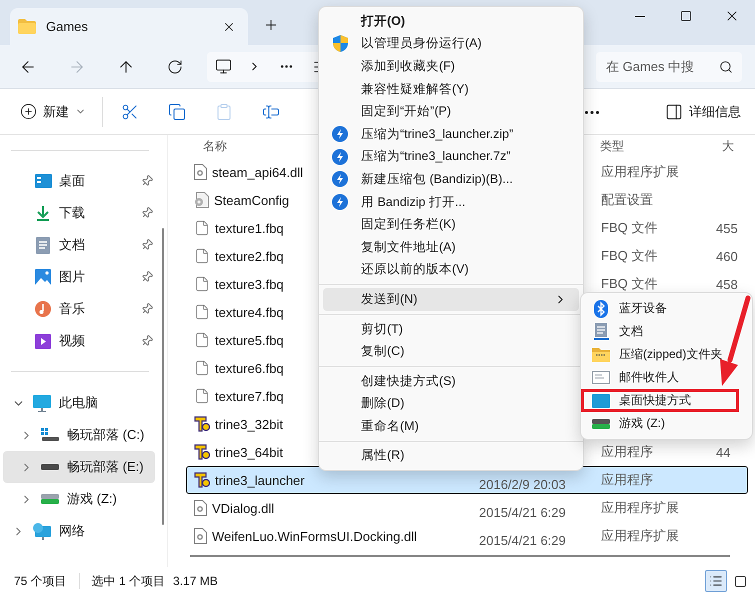  What do you see at coordinates (129, 581) in the screenshot?
I see `selection-count: 选中 1 个项目` at bounding box center [129, 581].